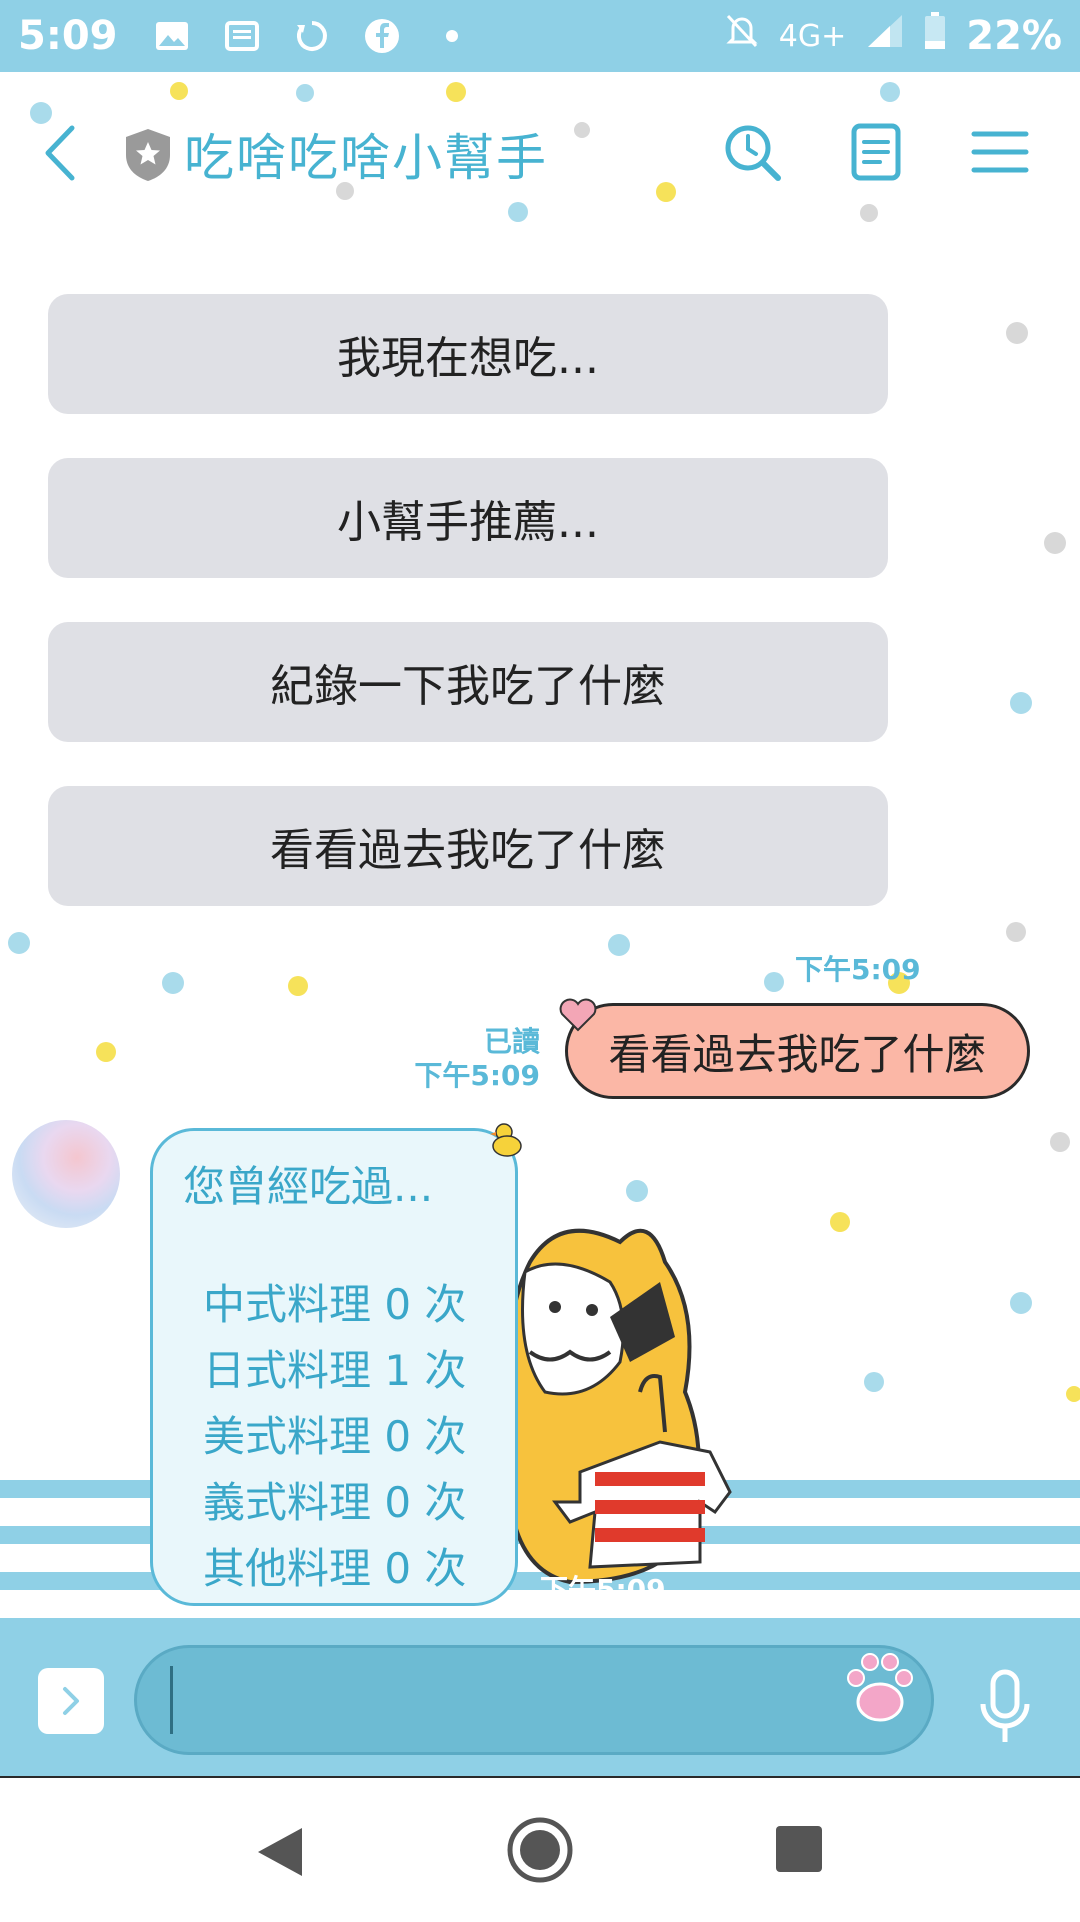  Describe the element at coordinates (603, 1589) in the screenshot. I see `received-time: 下午5:09` at that location.